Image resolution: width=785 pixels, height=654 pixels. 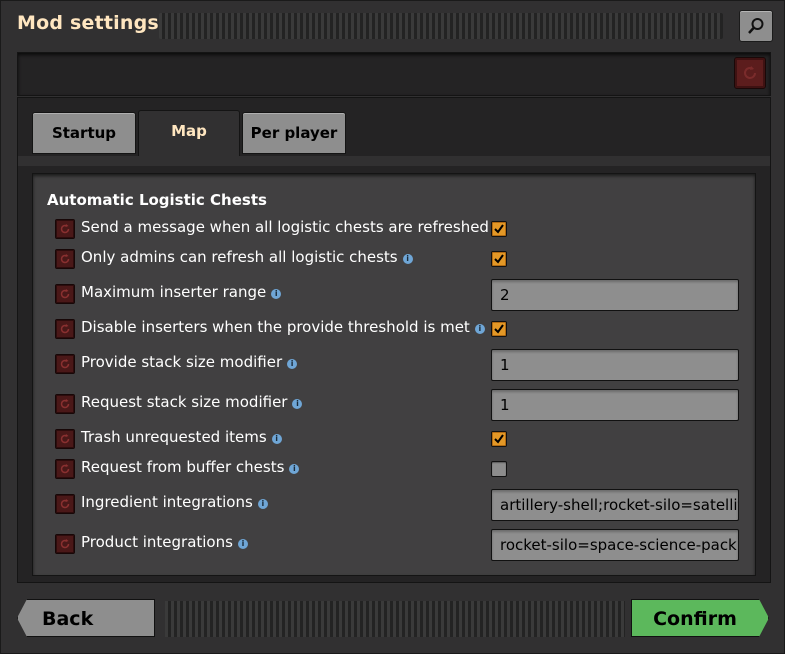 What do you see at coordinates (394, 74) in the screenshot?
I see `search-toolbar` at bounding box center [394, 74].